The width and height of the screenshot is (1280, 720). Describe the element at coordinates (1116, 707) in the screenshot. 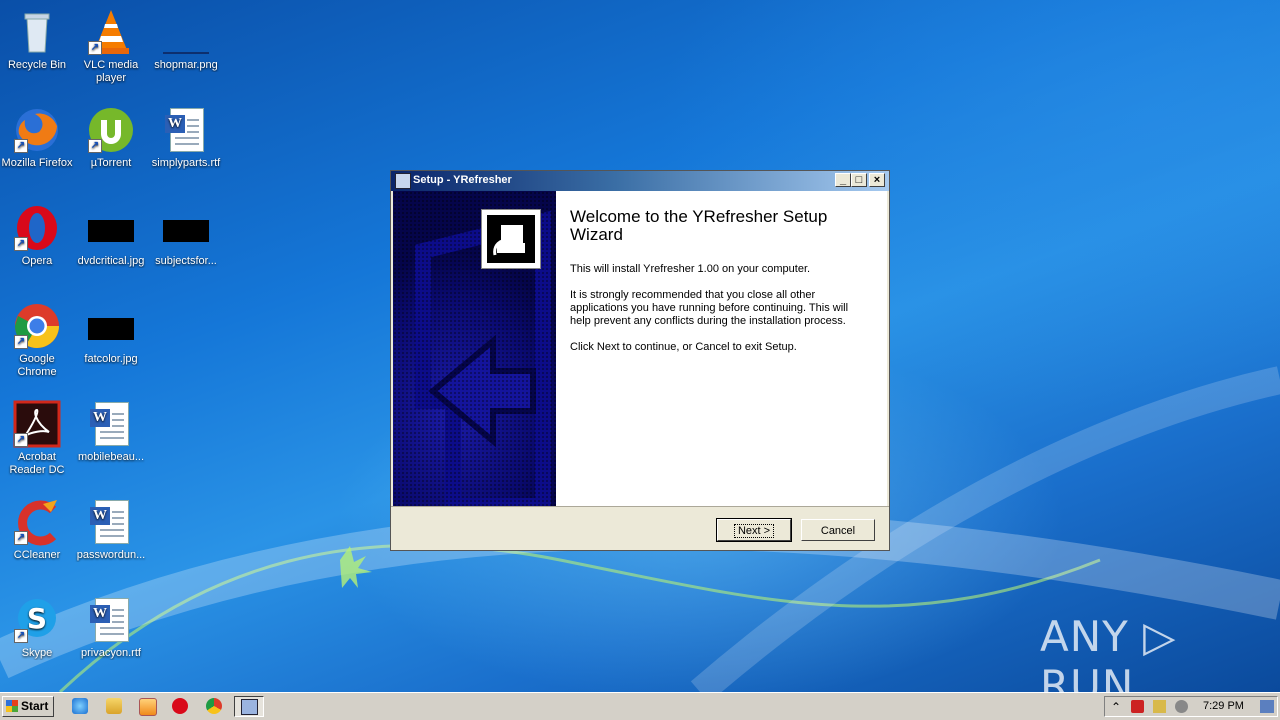

I see `show-hidden-icons-button: ⌃` at that location.